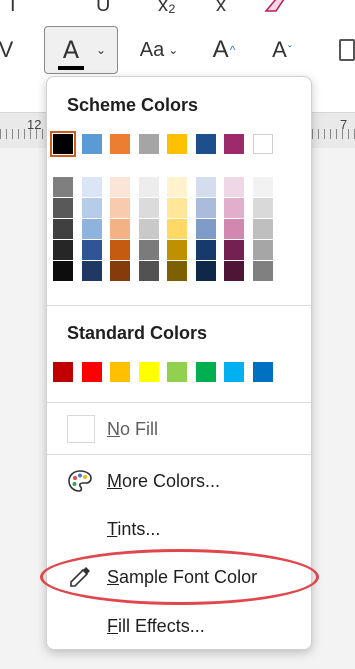 Image resolution: width=355 pixels, height=669 pixels. What do you see at coordinates (137, 333) in the screenshot?
I see `standard-colors-title: Standard Colors` at bounding box center [137, 333].